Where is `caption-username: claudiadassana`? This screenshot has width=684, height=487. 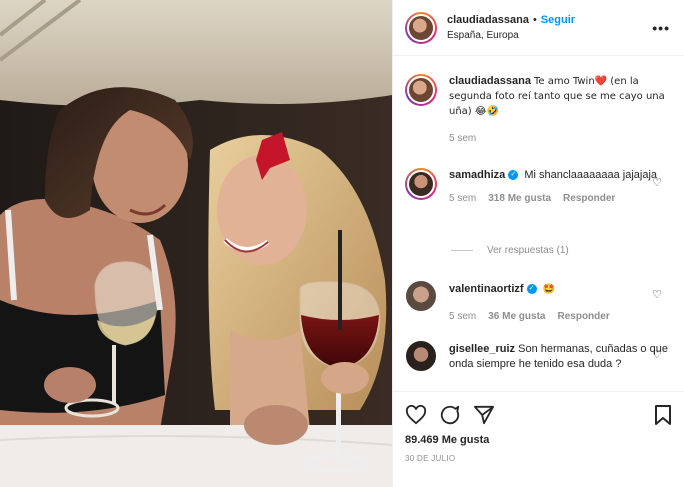
caption-username: claudiadassana is located at coordinates (490, 81).